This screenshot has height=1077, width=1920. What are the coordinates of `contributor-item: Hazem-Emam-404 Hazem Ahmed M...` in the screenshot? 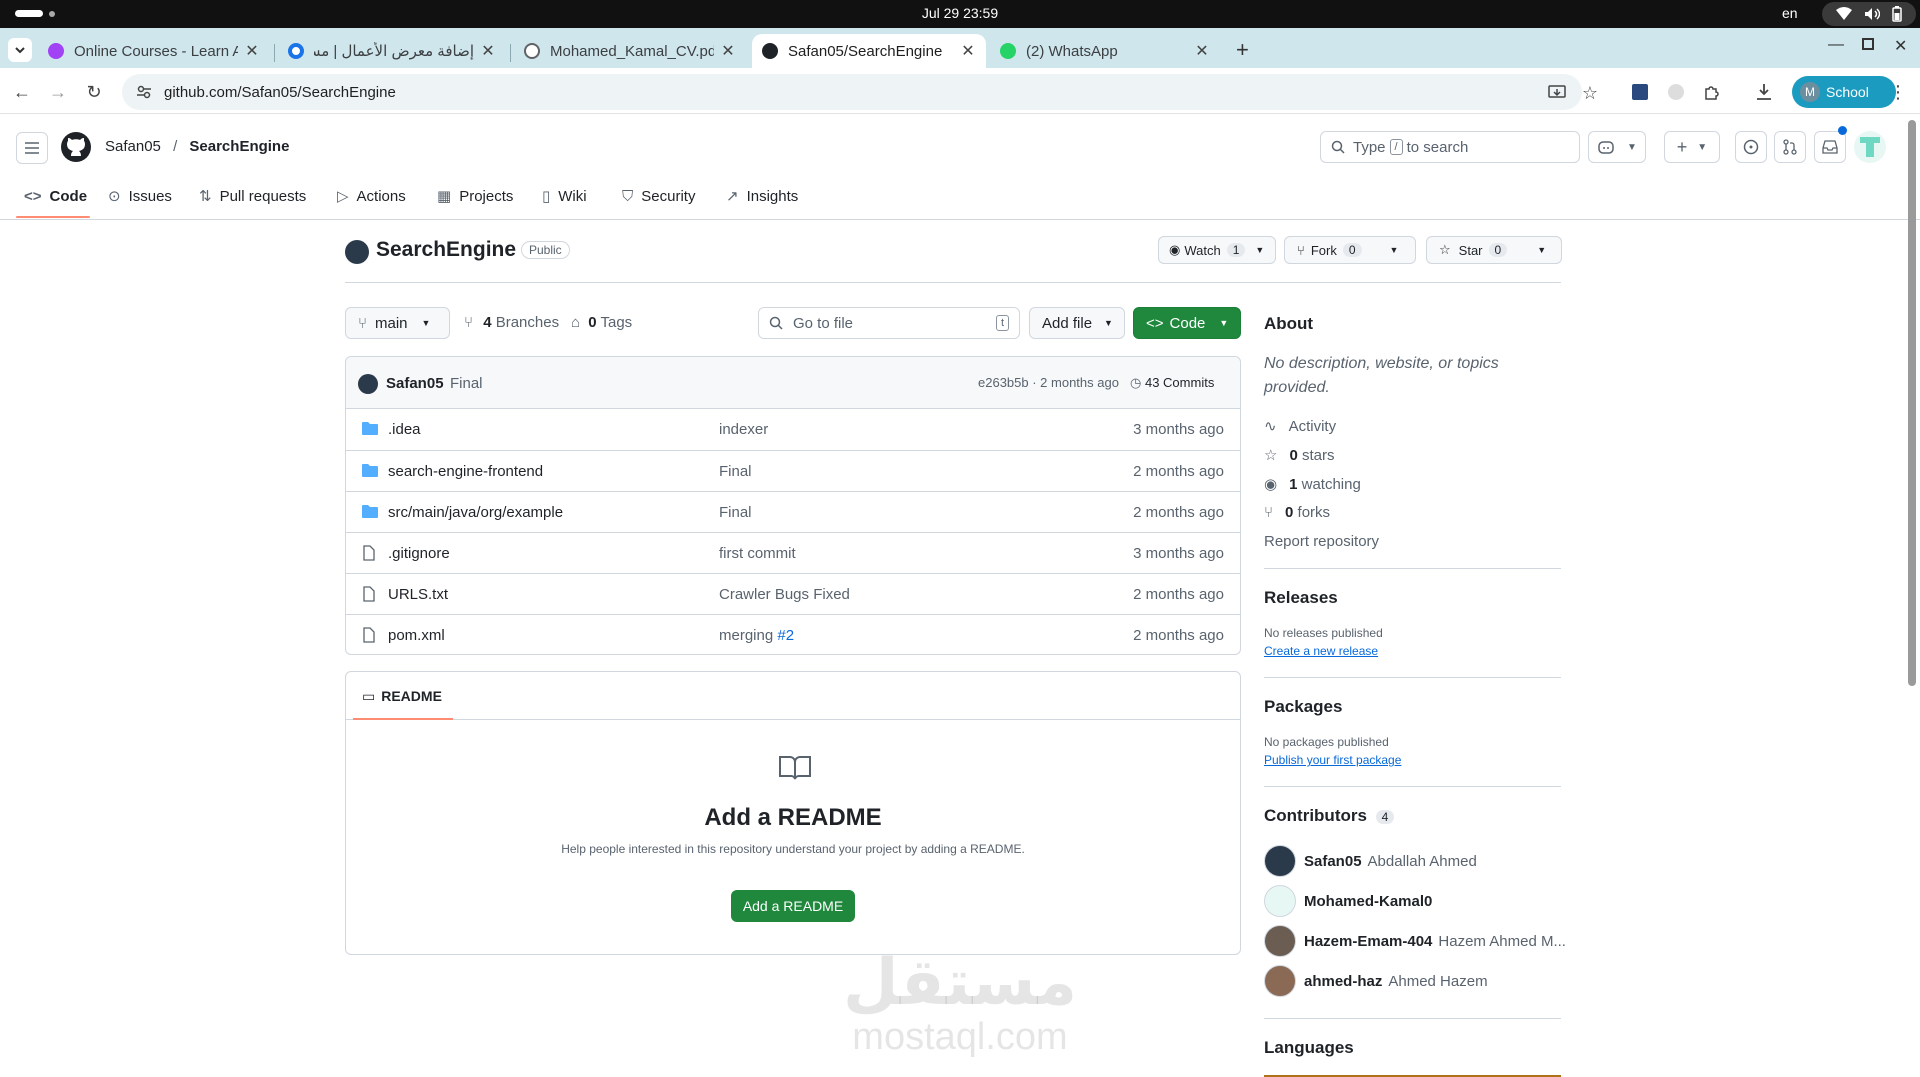 It's located at (1415, 941).